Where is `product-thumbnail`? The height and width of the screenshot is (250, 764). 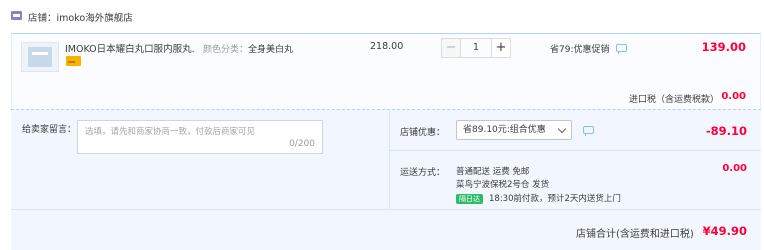 product-thumbnail is located at coordinates (40, 57).